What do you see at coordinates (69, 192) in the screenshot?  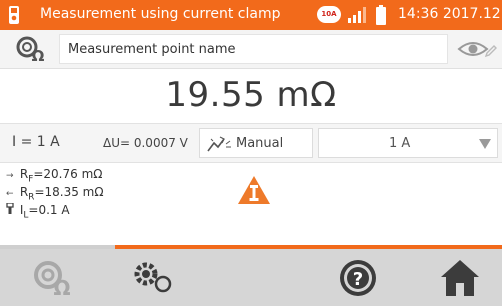 I see `rr-value: =18.35 mΩ` at bounding box center [69, 192].